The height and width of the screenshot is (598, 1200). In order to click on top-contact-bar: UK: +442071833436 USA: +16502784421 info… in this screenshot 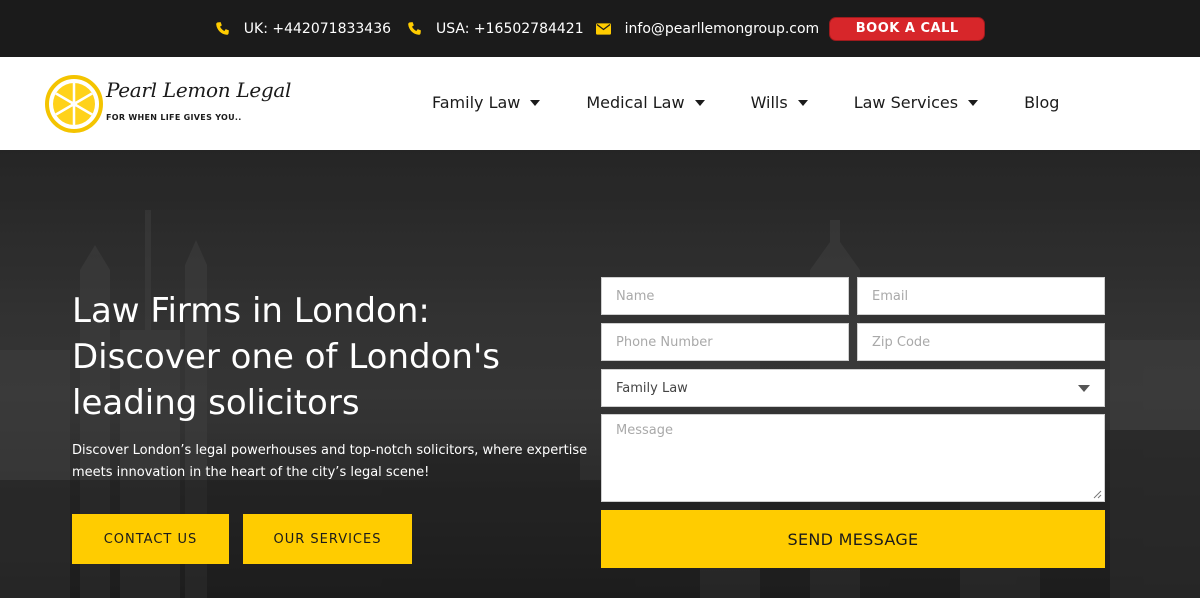, I will do `click(600, 28)`.